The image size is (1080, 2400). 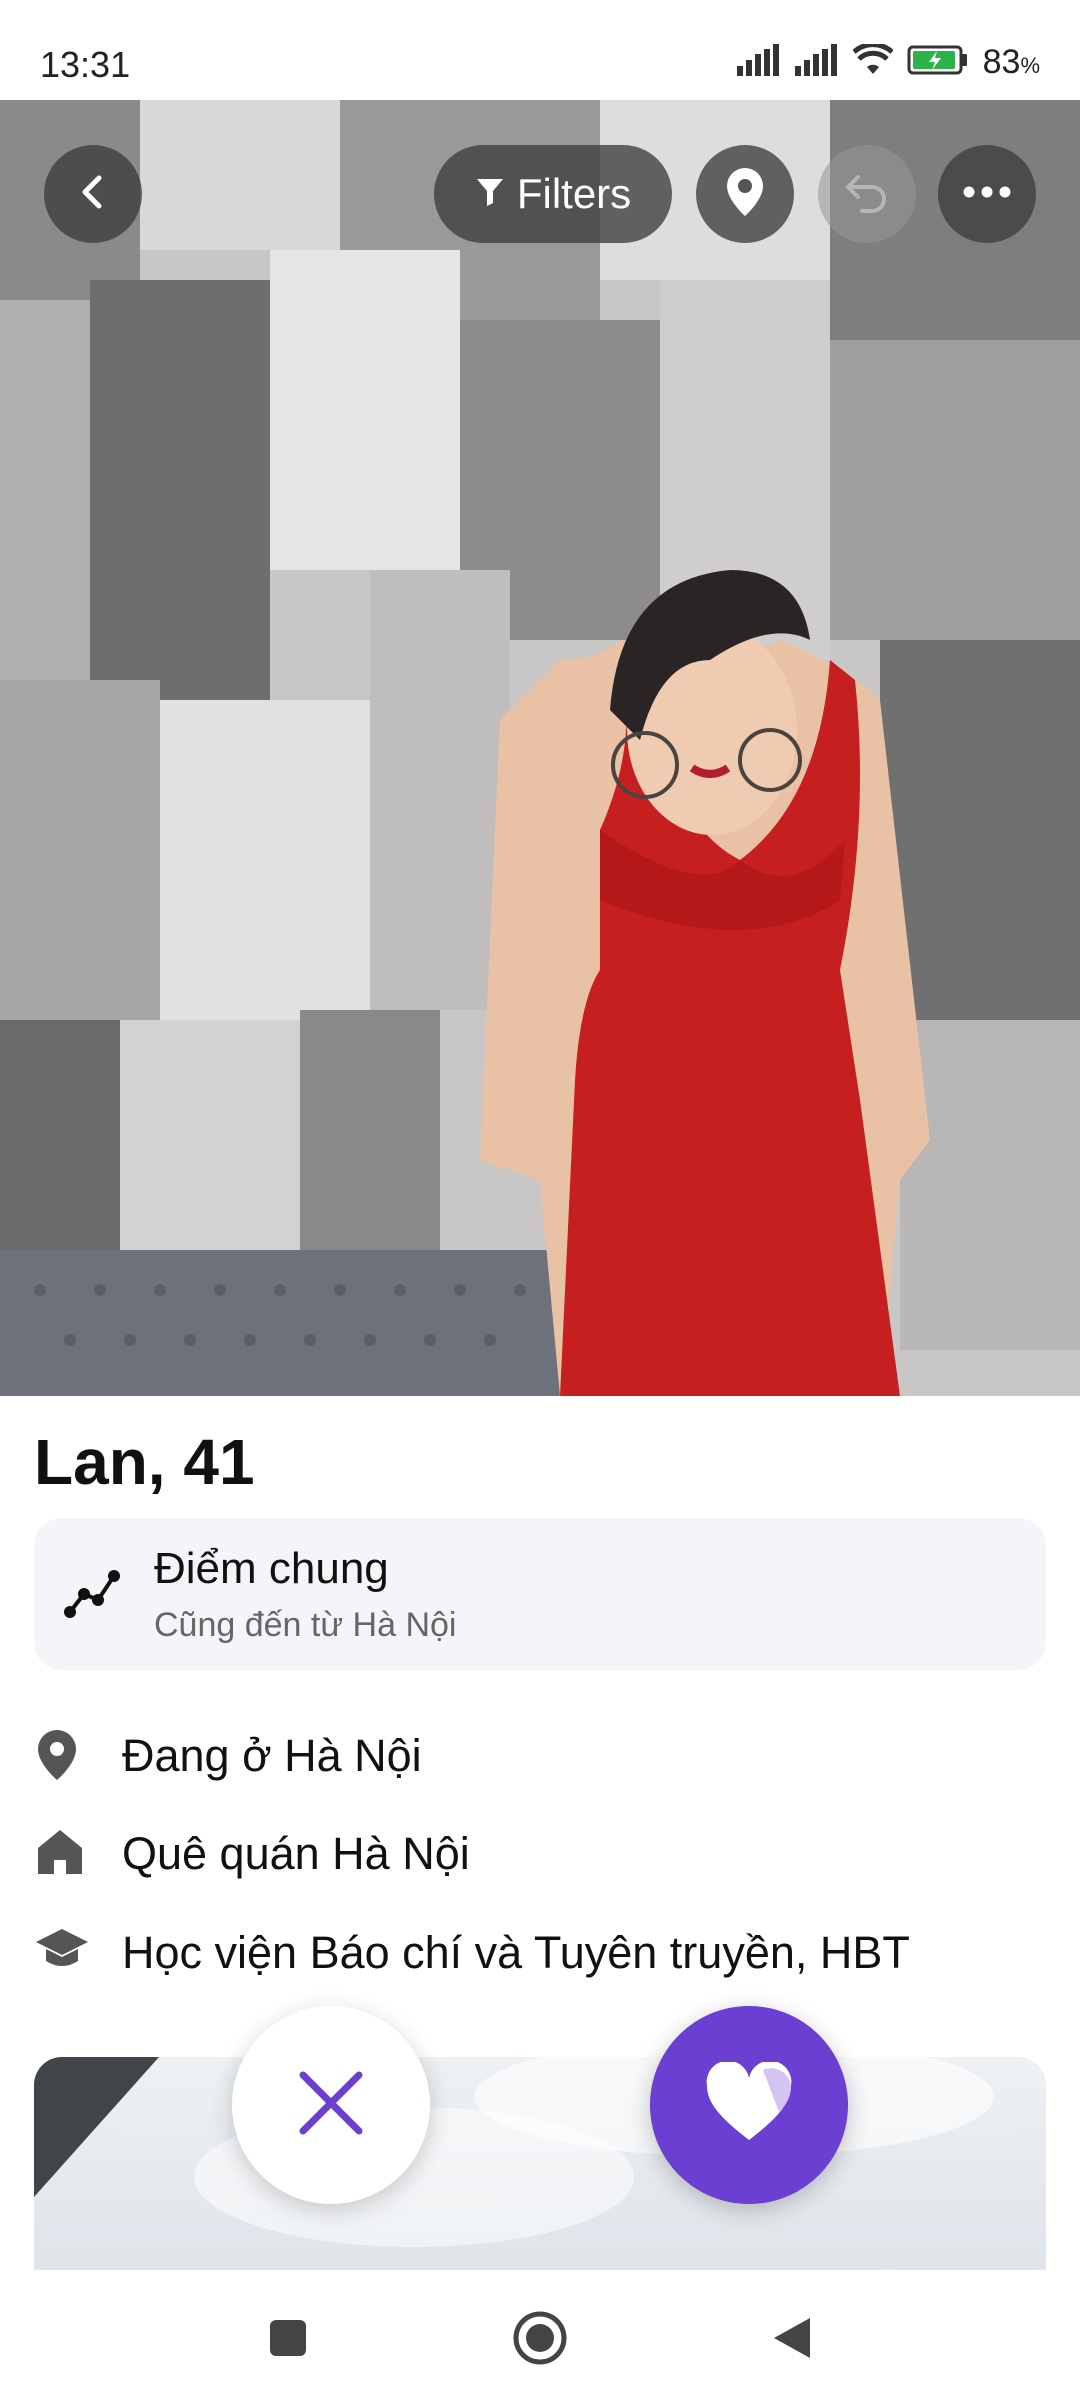 What do you see at coordinates (1011, 61) in the screenshot?
I see `battery-percent: 83%` at bounding box center [1011, 61].